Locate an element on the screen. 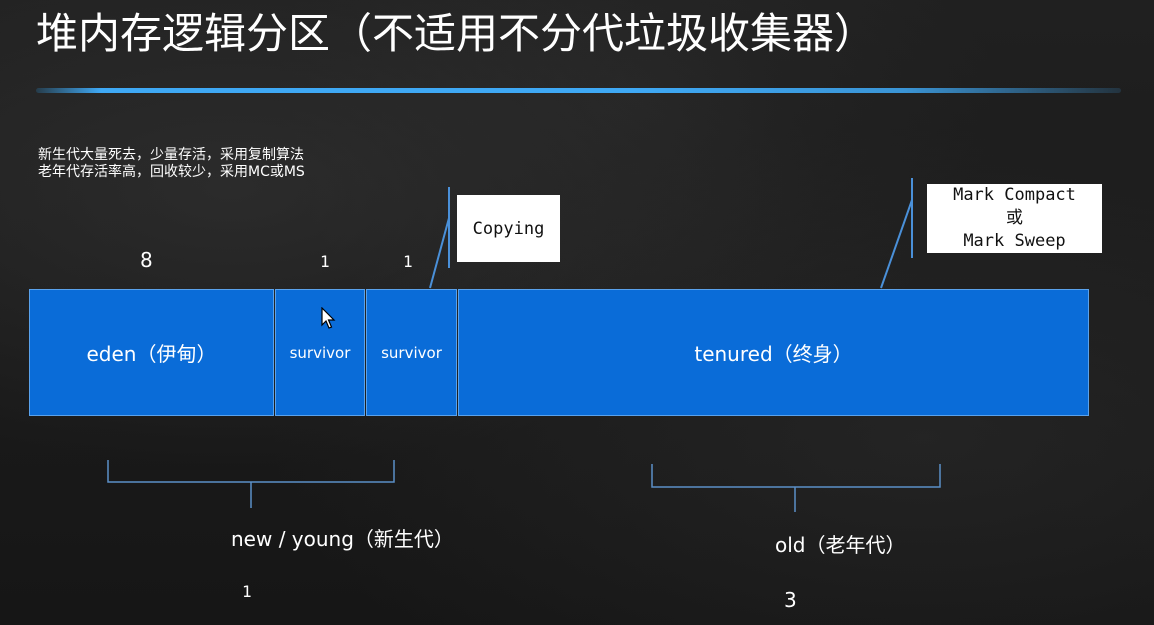 Image resolution: width=1154 pixels, height=625 pixels. old-generation-label: old（老年代） is located at coordinates (840, 545).